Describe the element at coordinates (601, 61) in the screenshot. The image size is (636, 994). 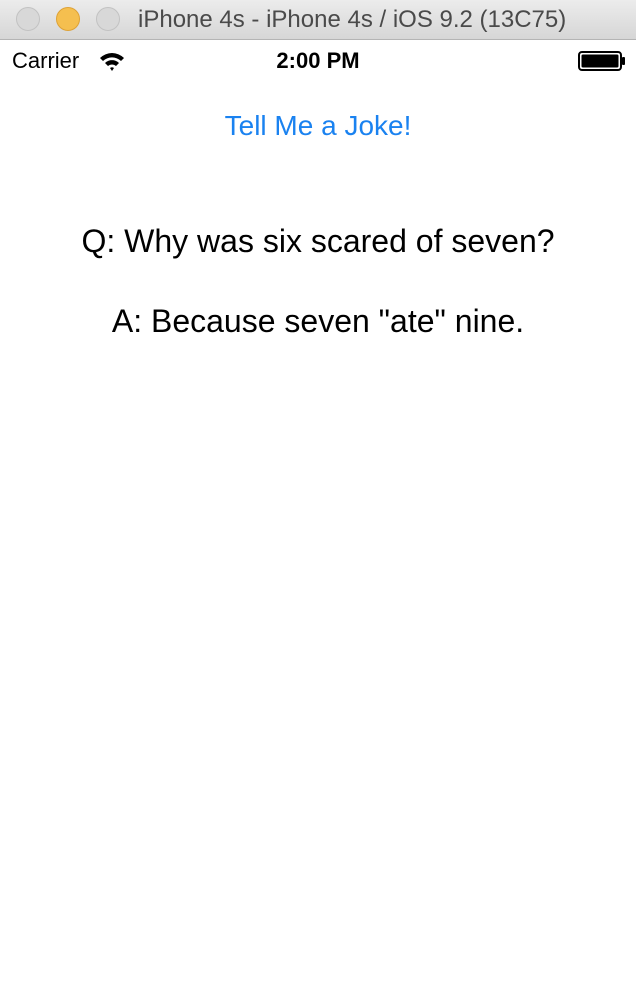
I see `battery-icon` at that location.